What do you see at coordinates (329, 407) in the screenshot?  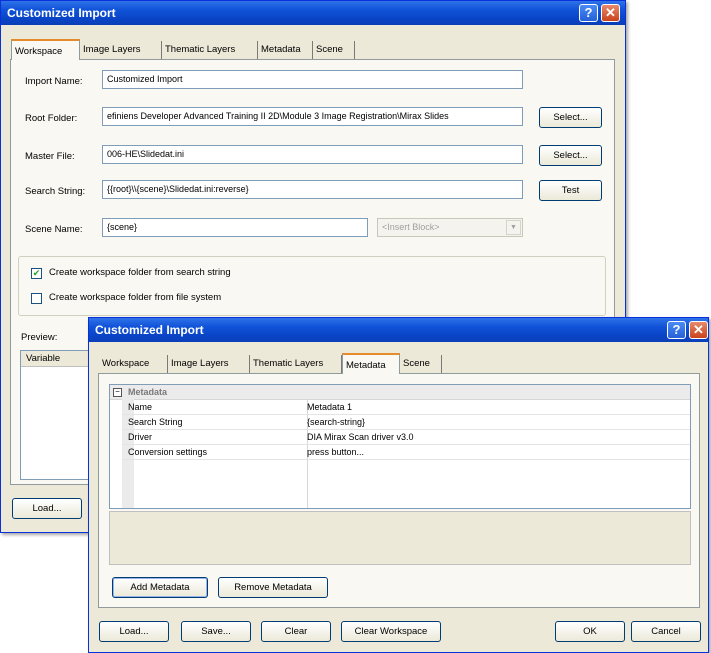 I see `row-value: Metadata 1` at bounding box center [329, 407].